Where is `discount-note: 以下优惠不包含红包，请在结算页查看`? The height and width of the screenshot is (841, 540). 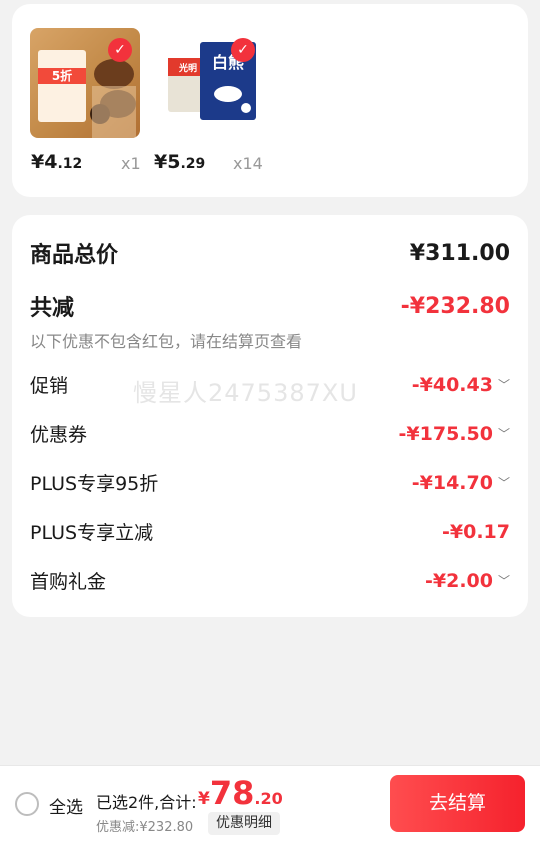
discount-note: 以下优惠不包含红包，请在结算页查看 is located at coordinates (166, 341).